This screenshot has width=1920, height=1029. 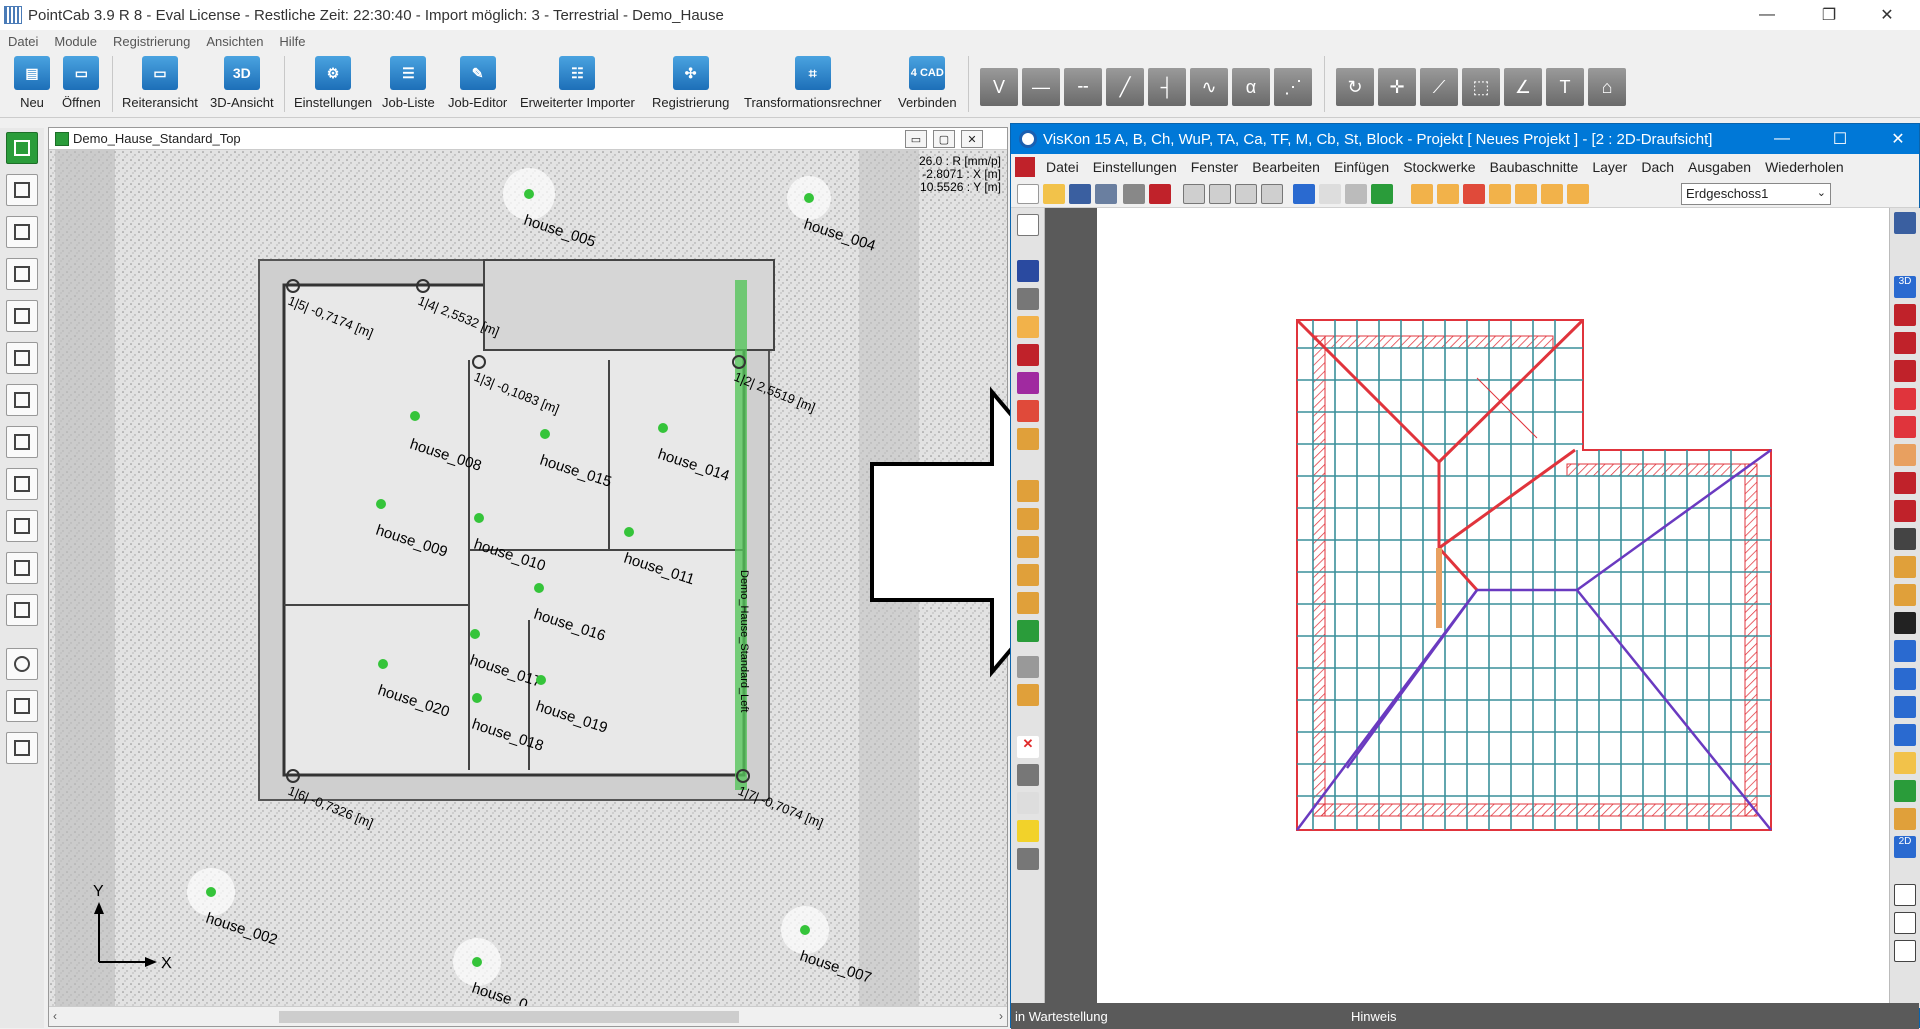 I want to click on open-button: ▭ Öffnen, so click(x=81, y=85).